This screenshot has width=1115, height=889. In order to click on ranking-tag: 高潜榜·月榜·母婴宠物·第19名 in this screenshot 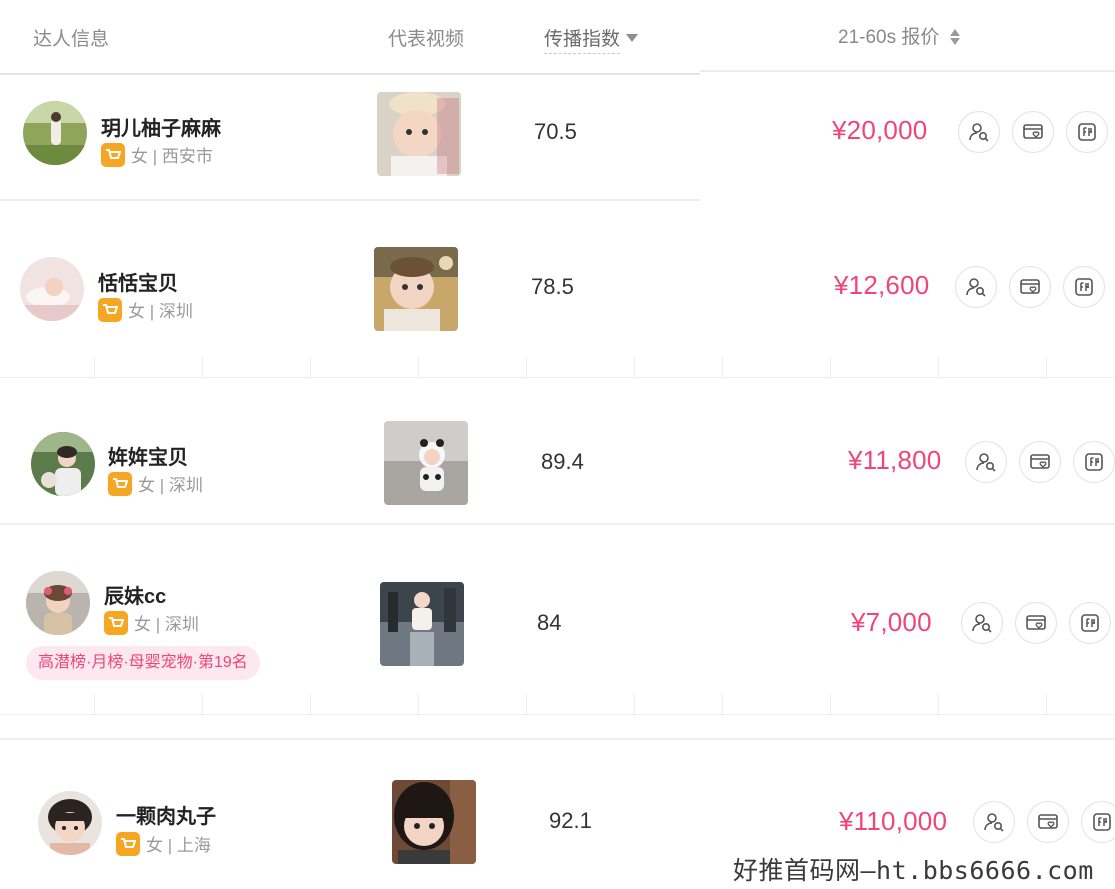, I will do `click(143, 663)`.